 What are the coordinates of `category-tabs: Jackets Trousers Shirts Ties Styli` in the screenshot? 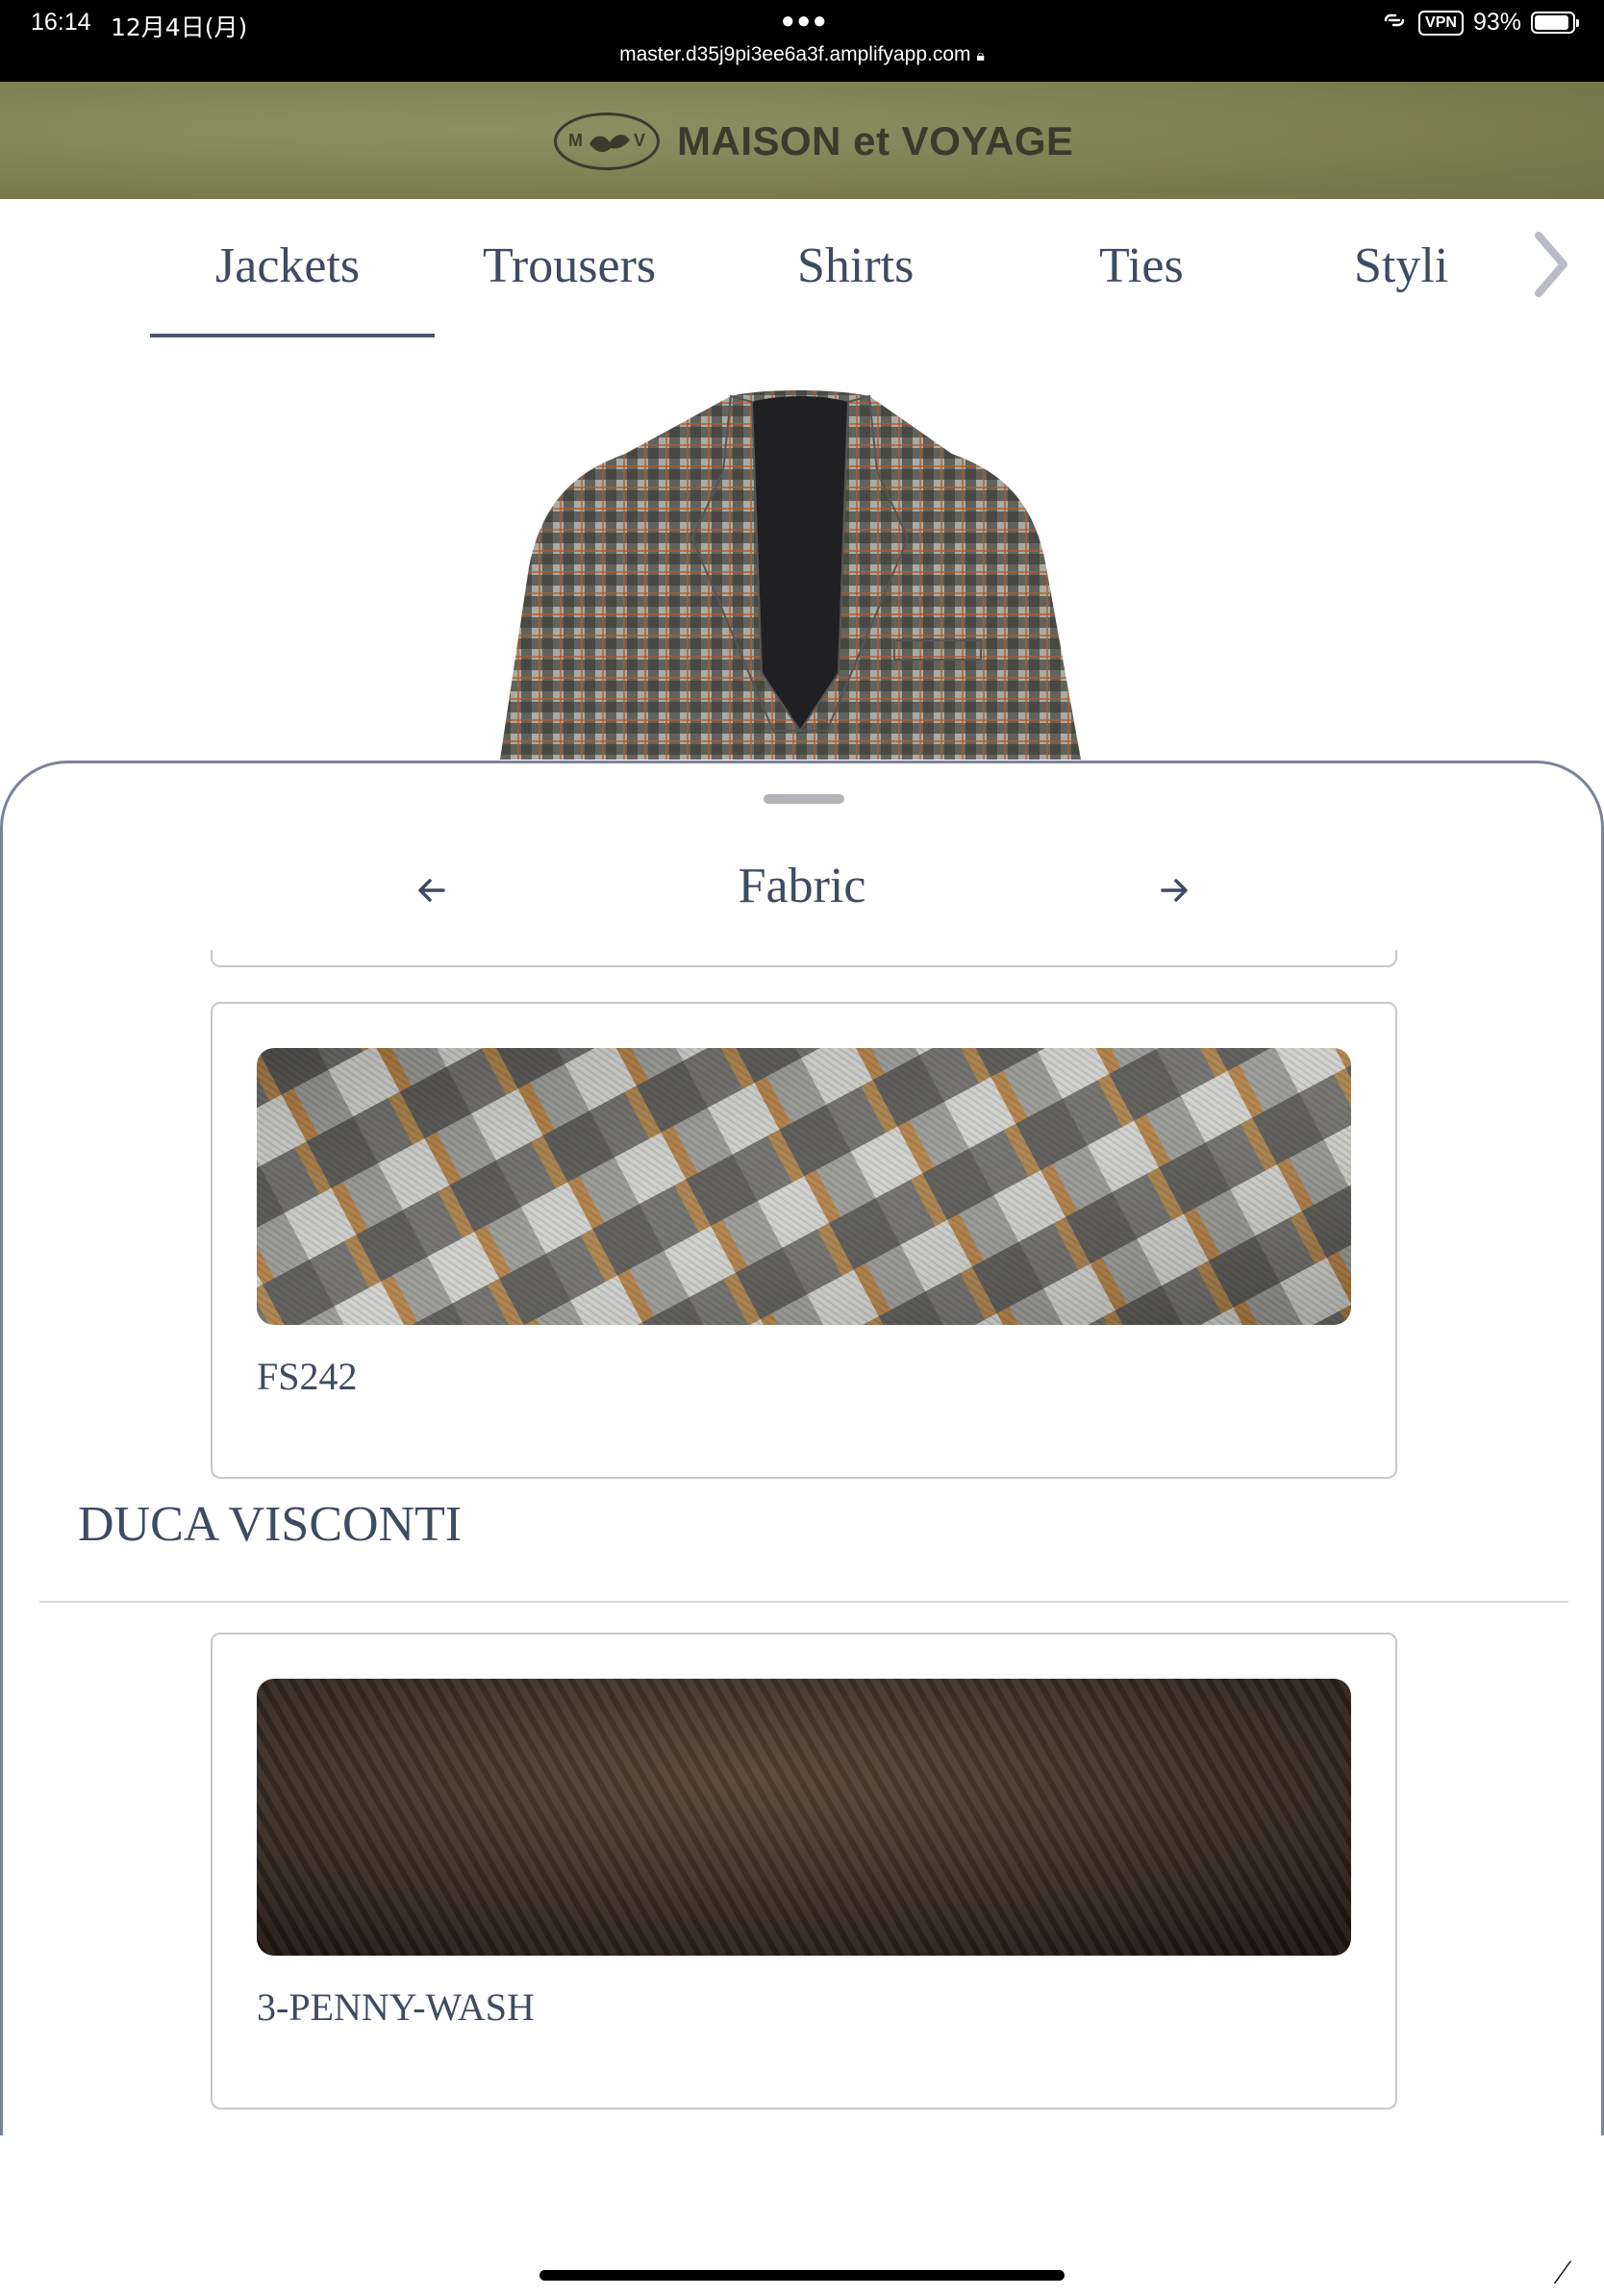 It's located at (802, 270).